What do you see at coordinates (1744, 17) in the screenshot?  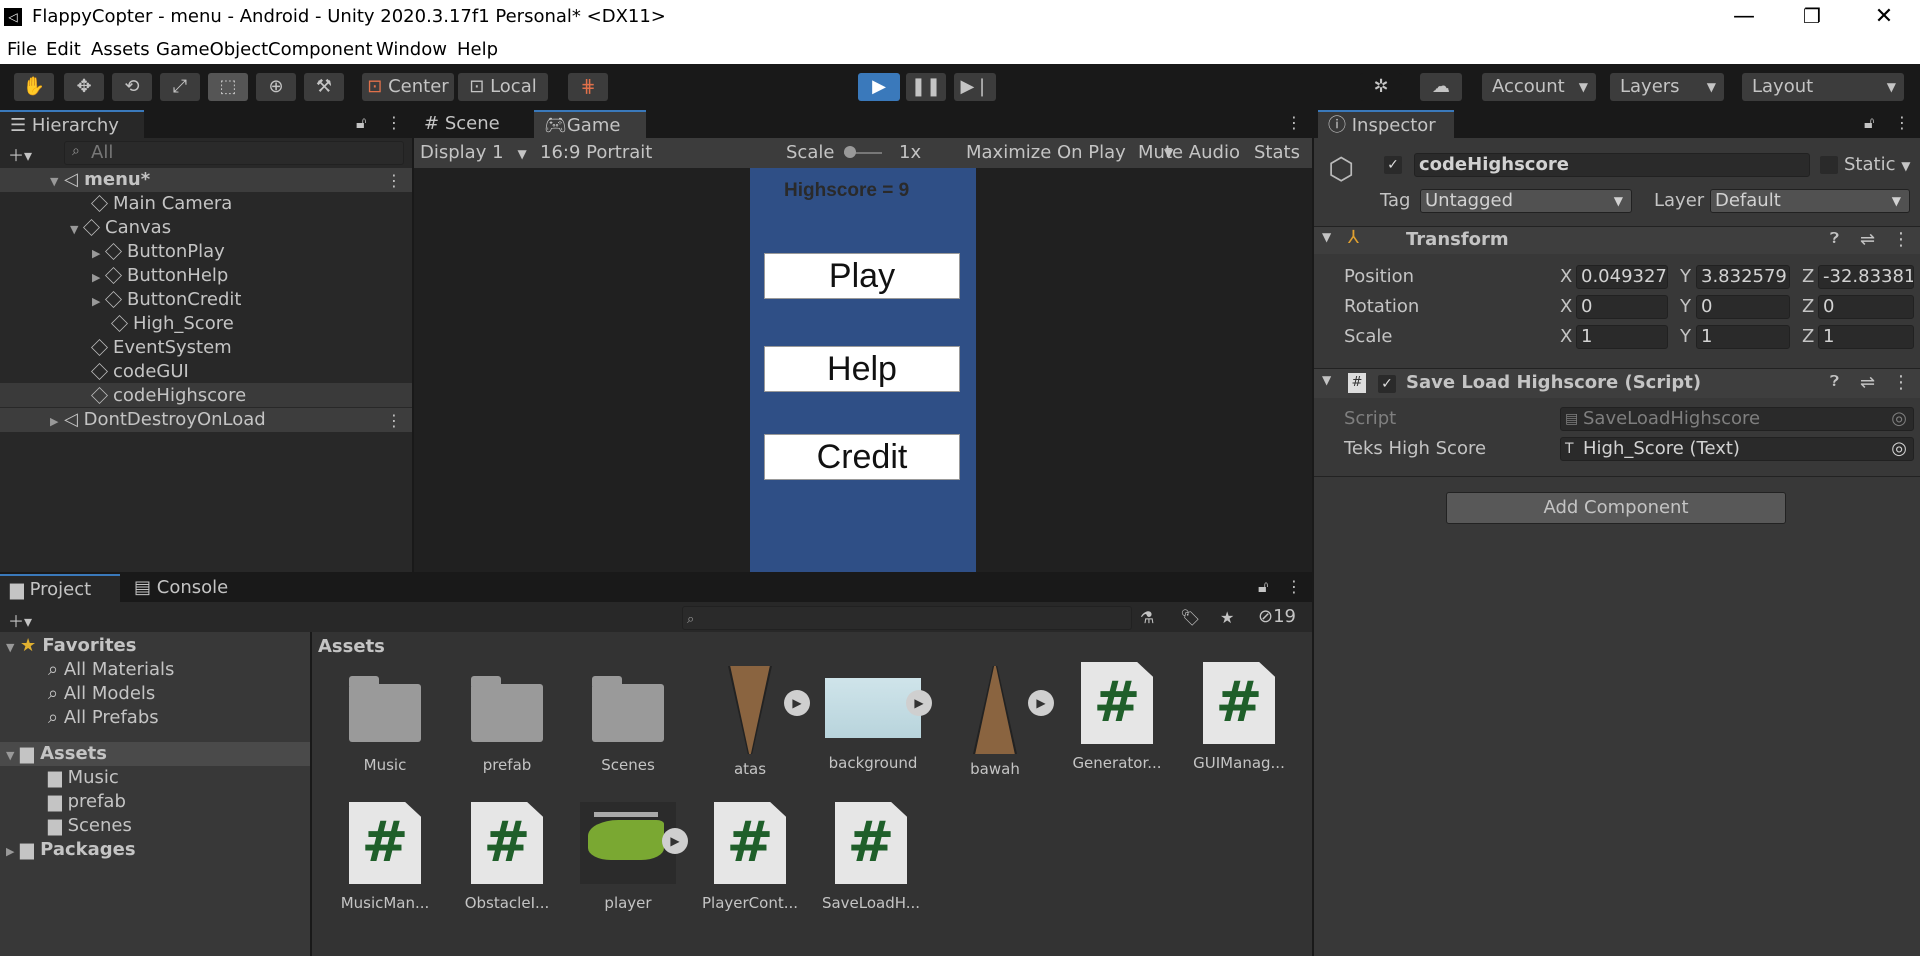 I see `minimize-button: —` at bounding box center [1744, 17].